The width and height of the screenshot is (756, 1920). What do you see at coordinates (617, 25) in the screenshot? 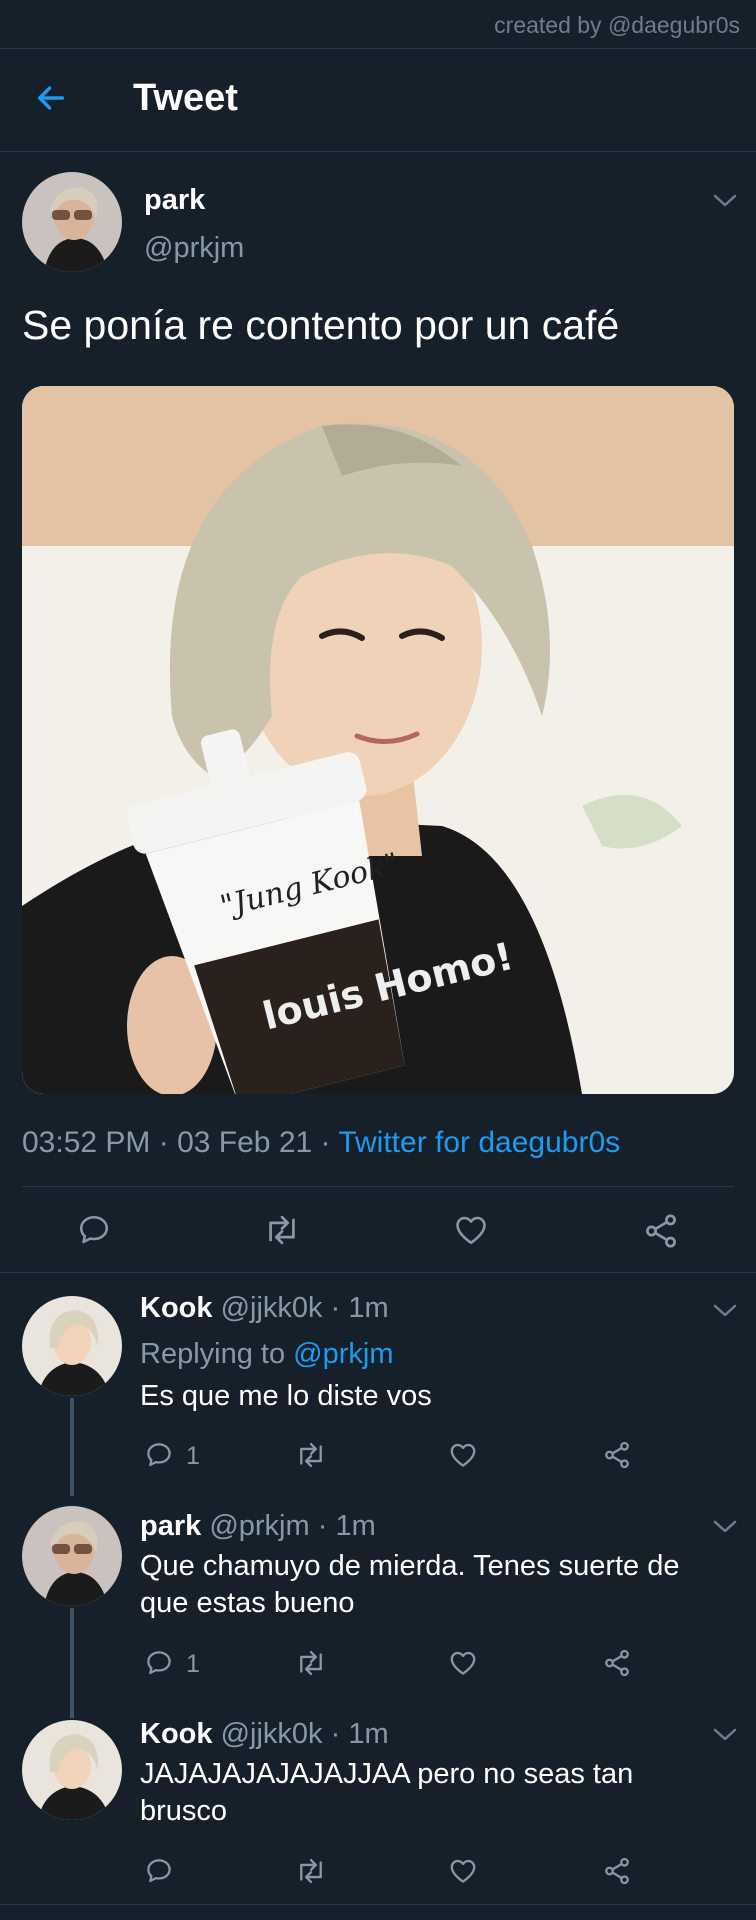
I see `credit-text: created by @daegubr0s` at bounding box center [617, 25].